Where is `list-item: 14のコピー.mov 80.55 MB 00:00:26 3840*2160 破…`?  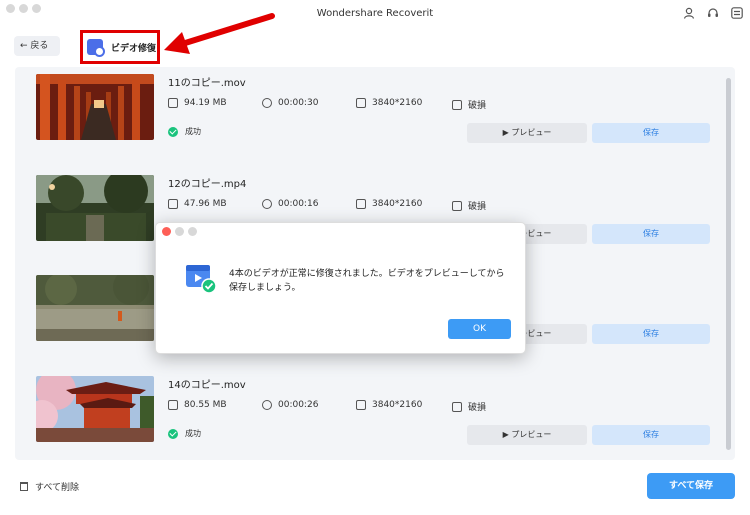 list-item: 14のコピー.mov 80.55 MB 00:00:26 3840*2160 破… is located at coordinates (376, 411).